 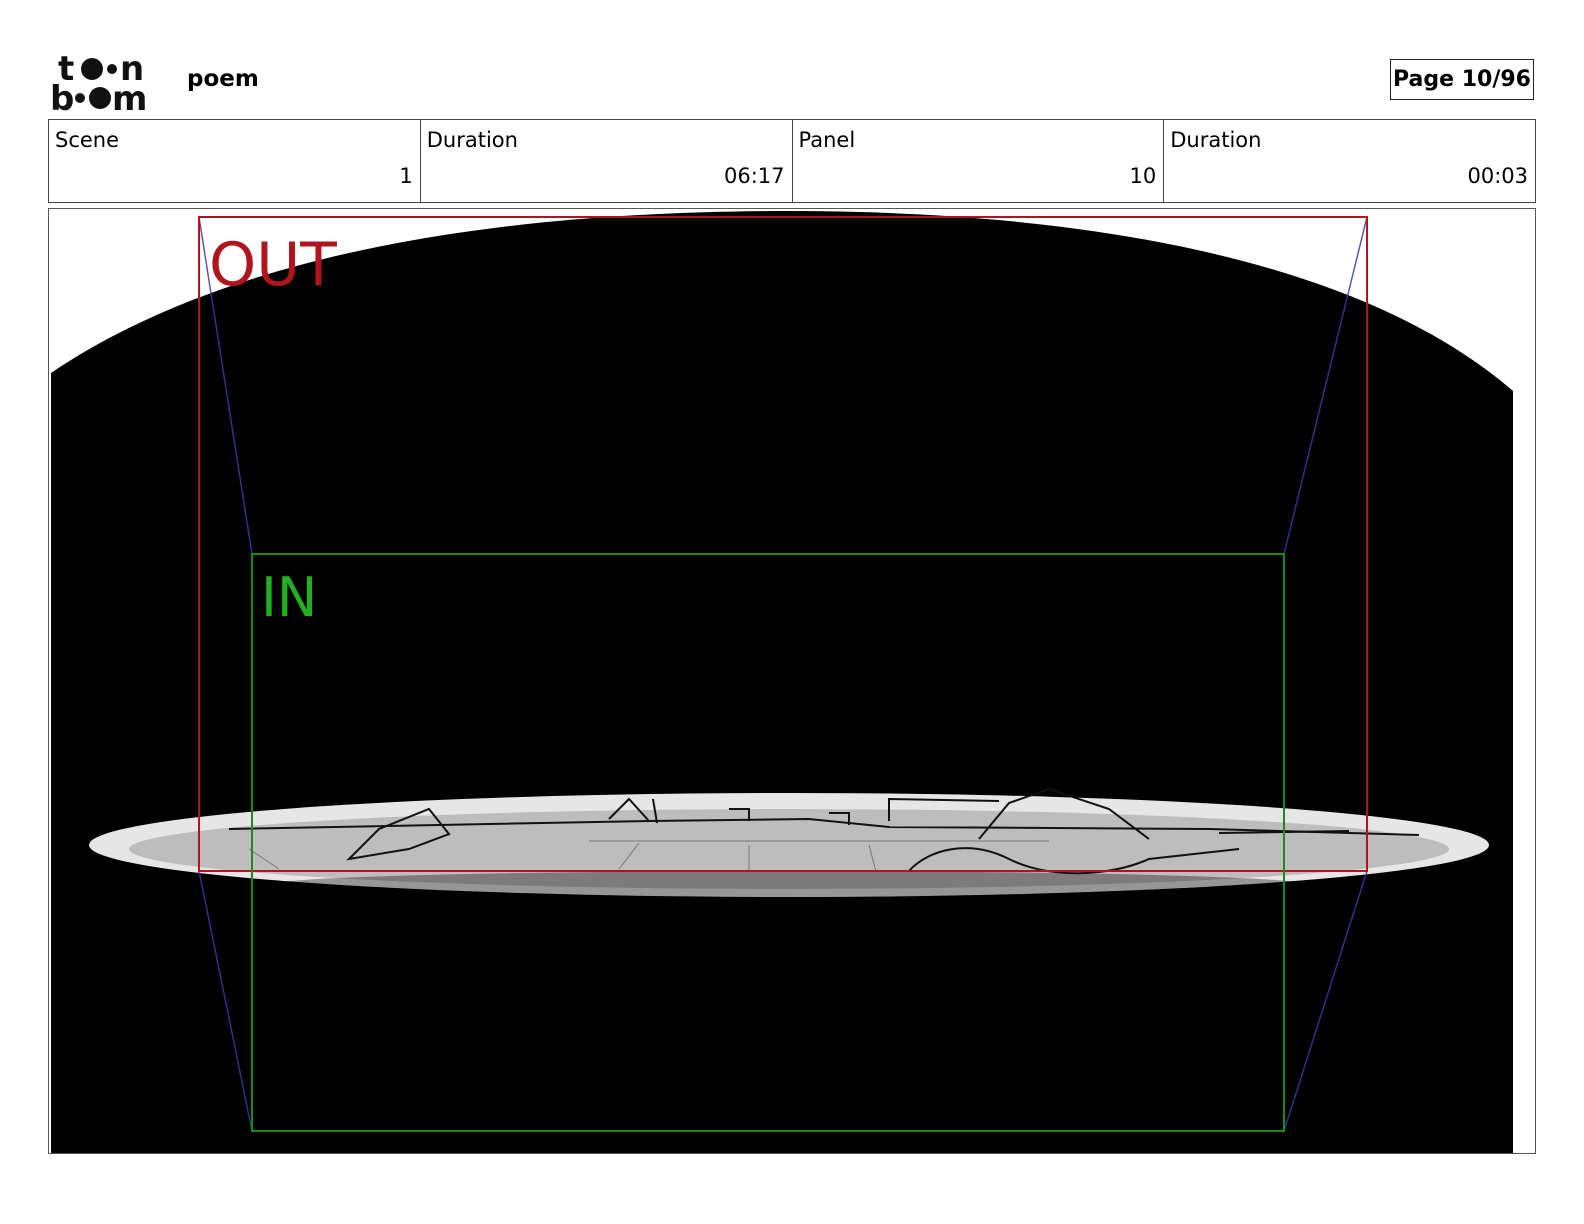 What do you see at coordinates (789, 885) in the screenshot?
I see `ground-shadow` at bounding box center [789, 885].